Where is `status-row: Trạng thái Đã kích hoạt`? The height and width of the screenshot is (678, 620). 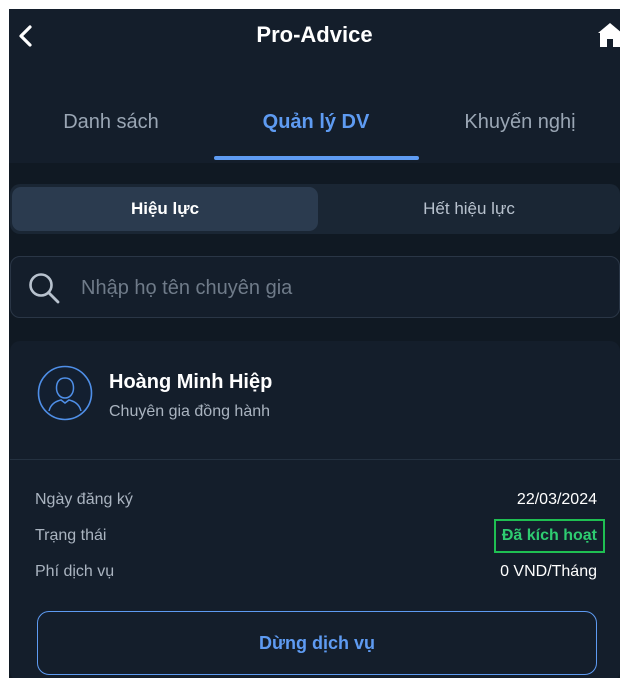 status-row: Trạng thái Đã kích hoạt is located at coordinates (320, 536).